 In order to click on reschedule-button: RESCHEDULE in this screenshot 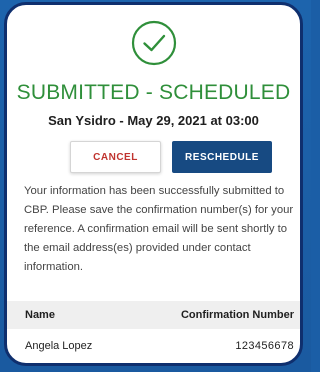, I will do `click(222, 157)`.